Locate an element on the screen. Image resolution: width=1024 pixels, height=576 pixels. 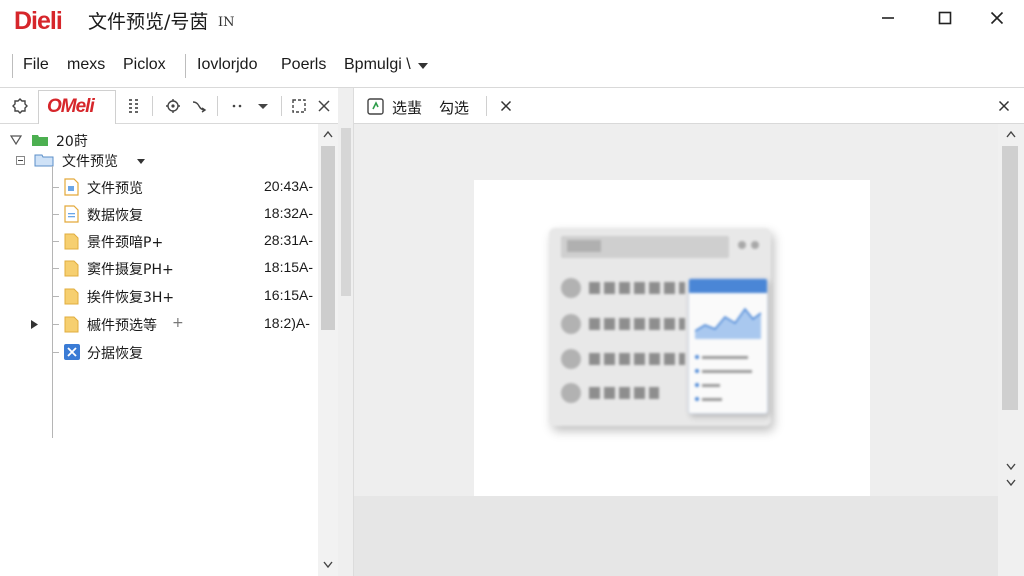
filter-icon is located at coordinates (199, 106).